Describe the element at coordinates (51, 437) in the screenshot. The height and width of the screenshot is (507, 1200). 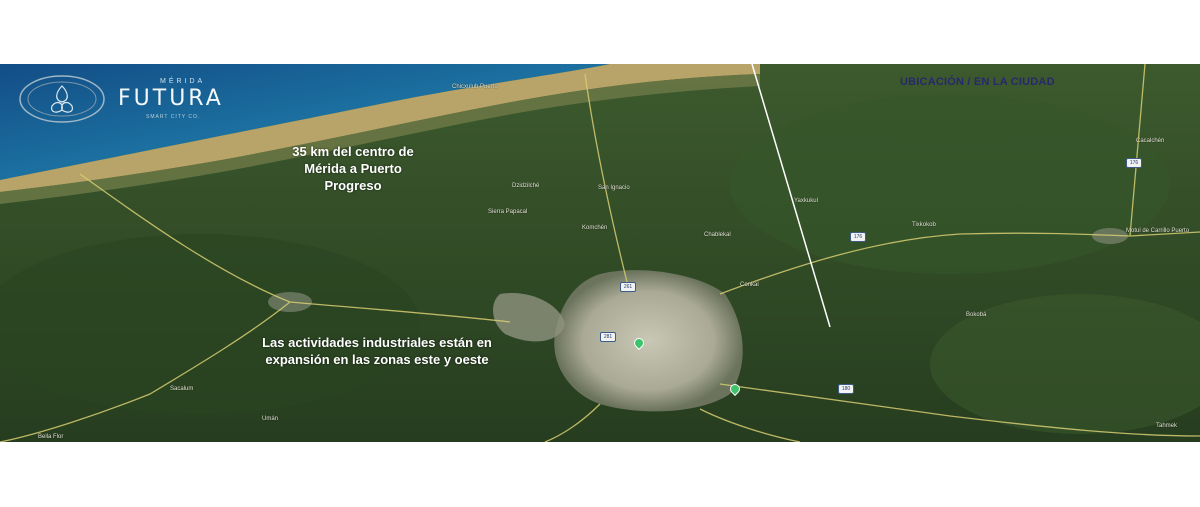
I see `place-label: Bella Flor` at that location.